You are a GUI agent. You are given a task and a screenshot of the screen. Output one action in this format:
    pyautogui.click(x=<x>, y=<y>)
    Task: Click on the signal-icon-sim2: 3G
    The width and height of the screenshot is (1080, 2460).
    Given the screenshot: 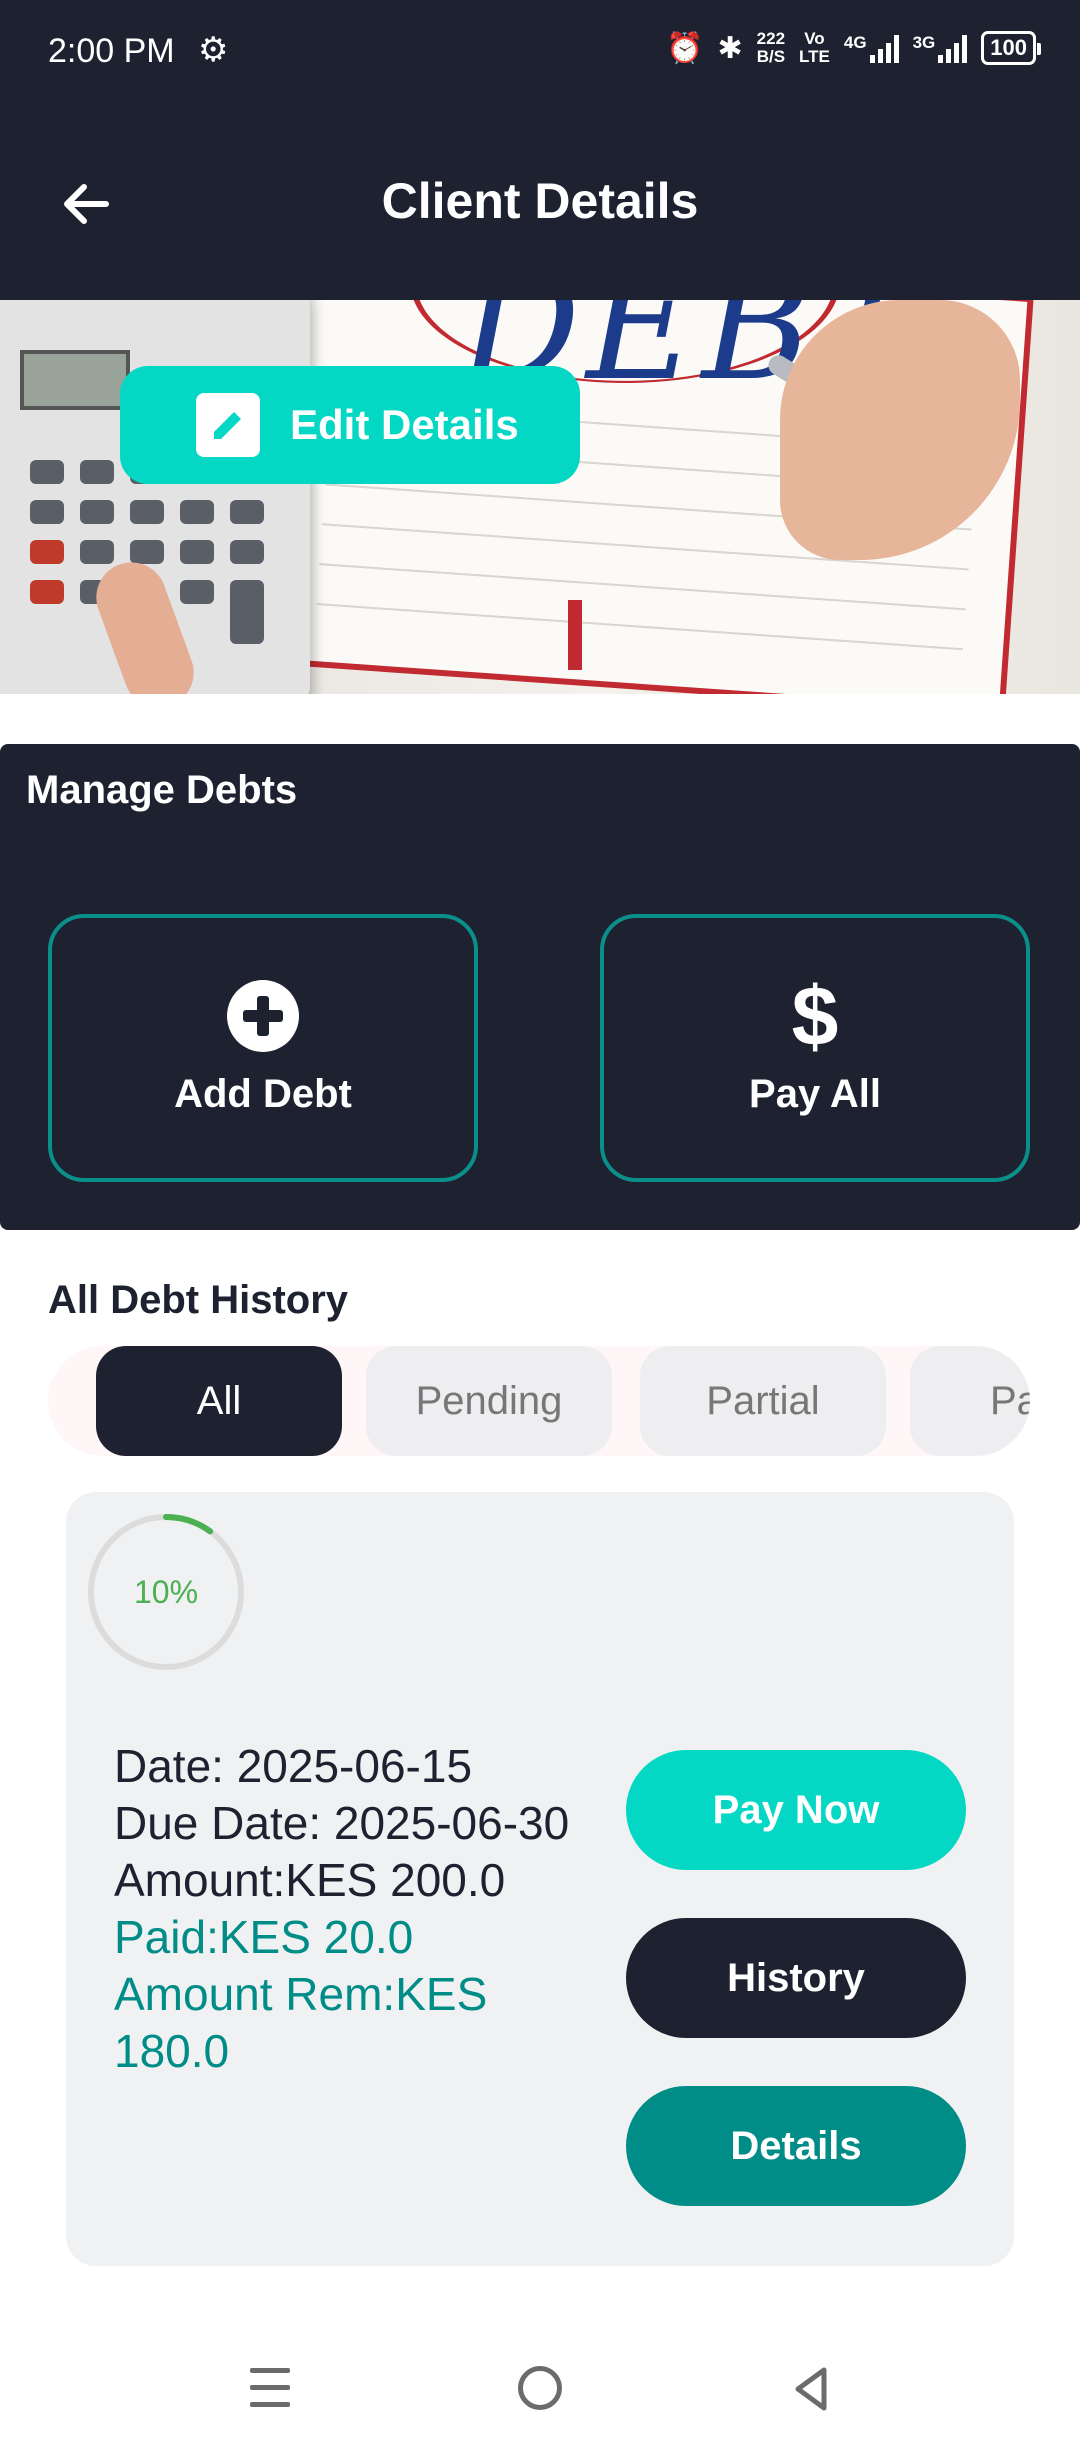 What is the action you would take?
    pyautogui.click(x=940, y=48)
    